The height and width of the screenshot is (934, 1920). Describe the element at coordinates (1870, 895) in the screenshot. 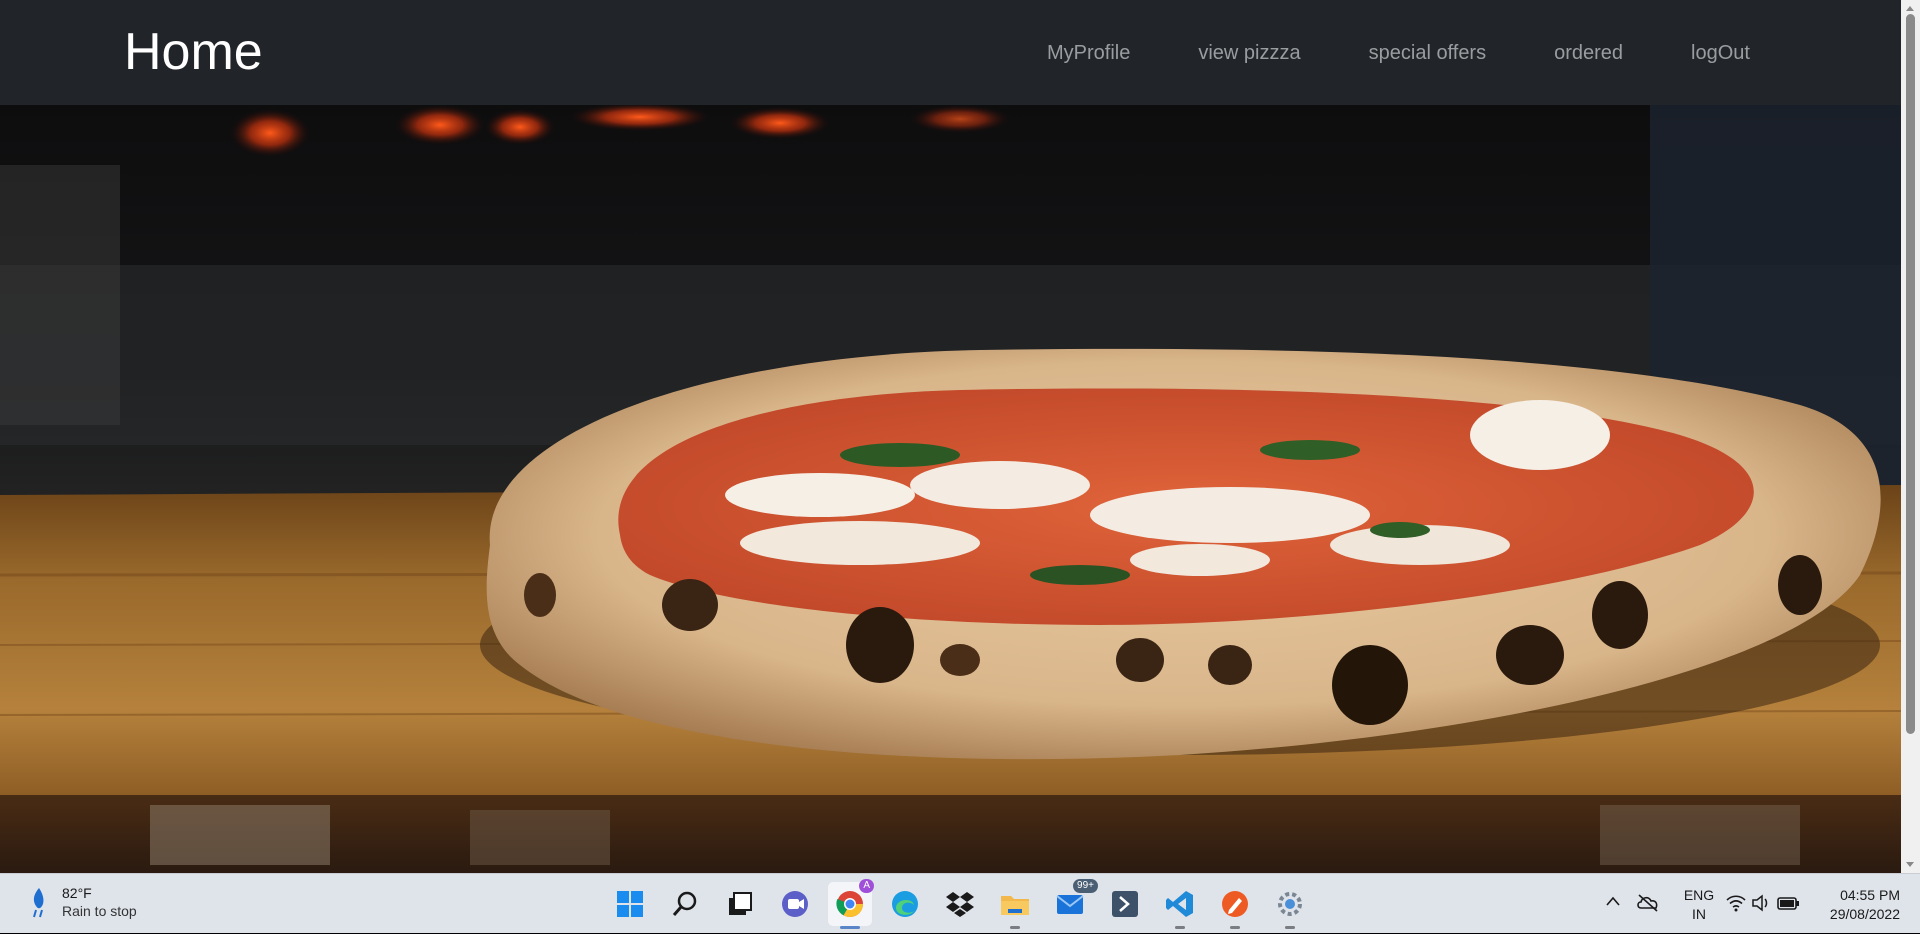

I see `clock-time: 04:55 PM` at that location.